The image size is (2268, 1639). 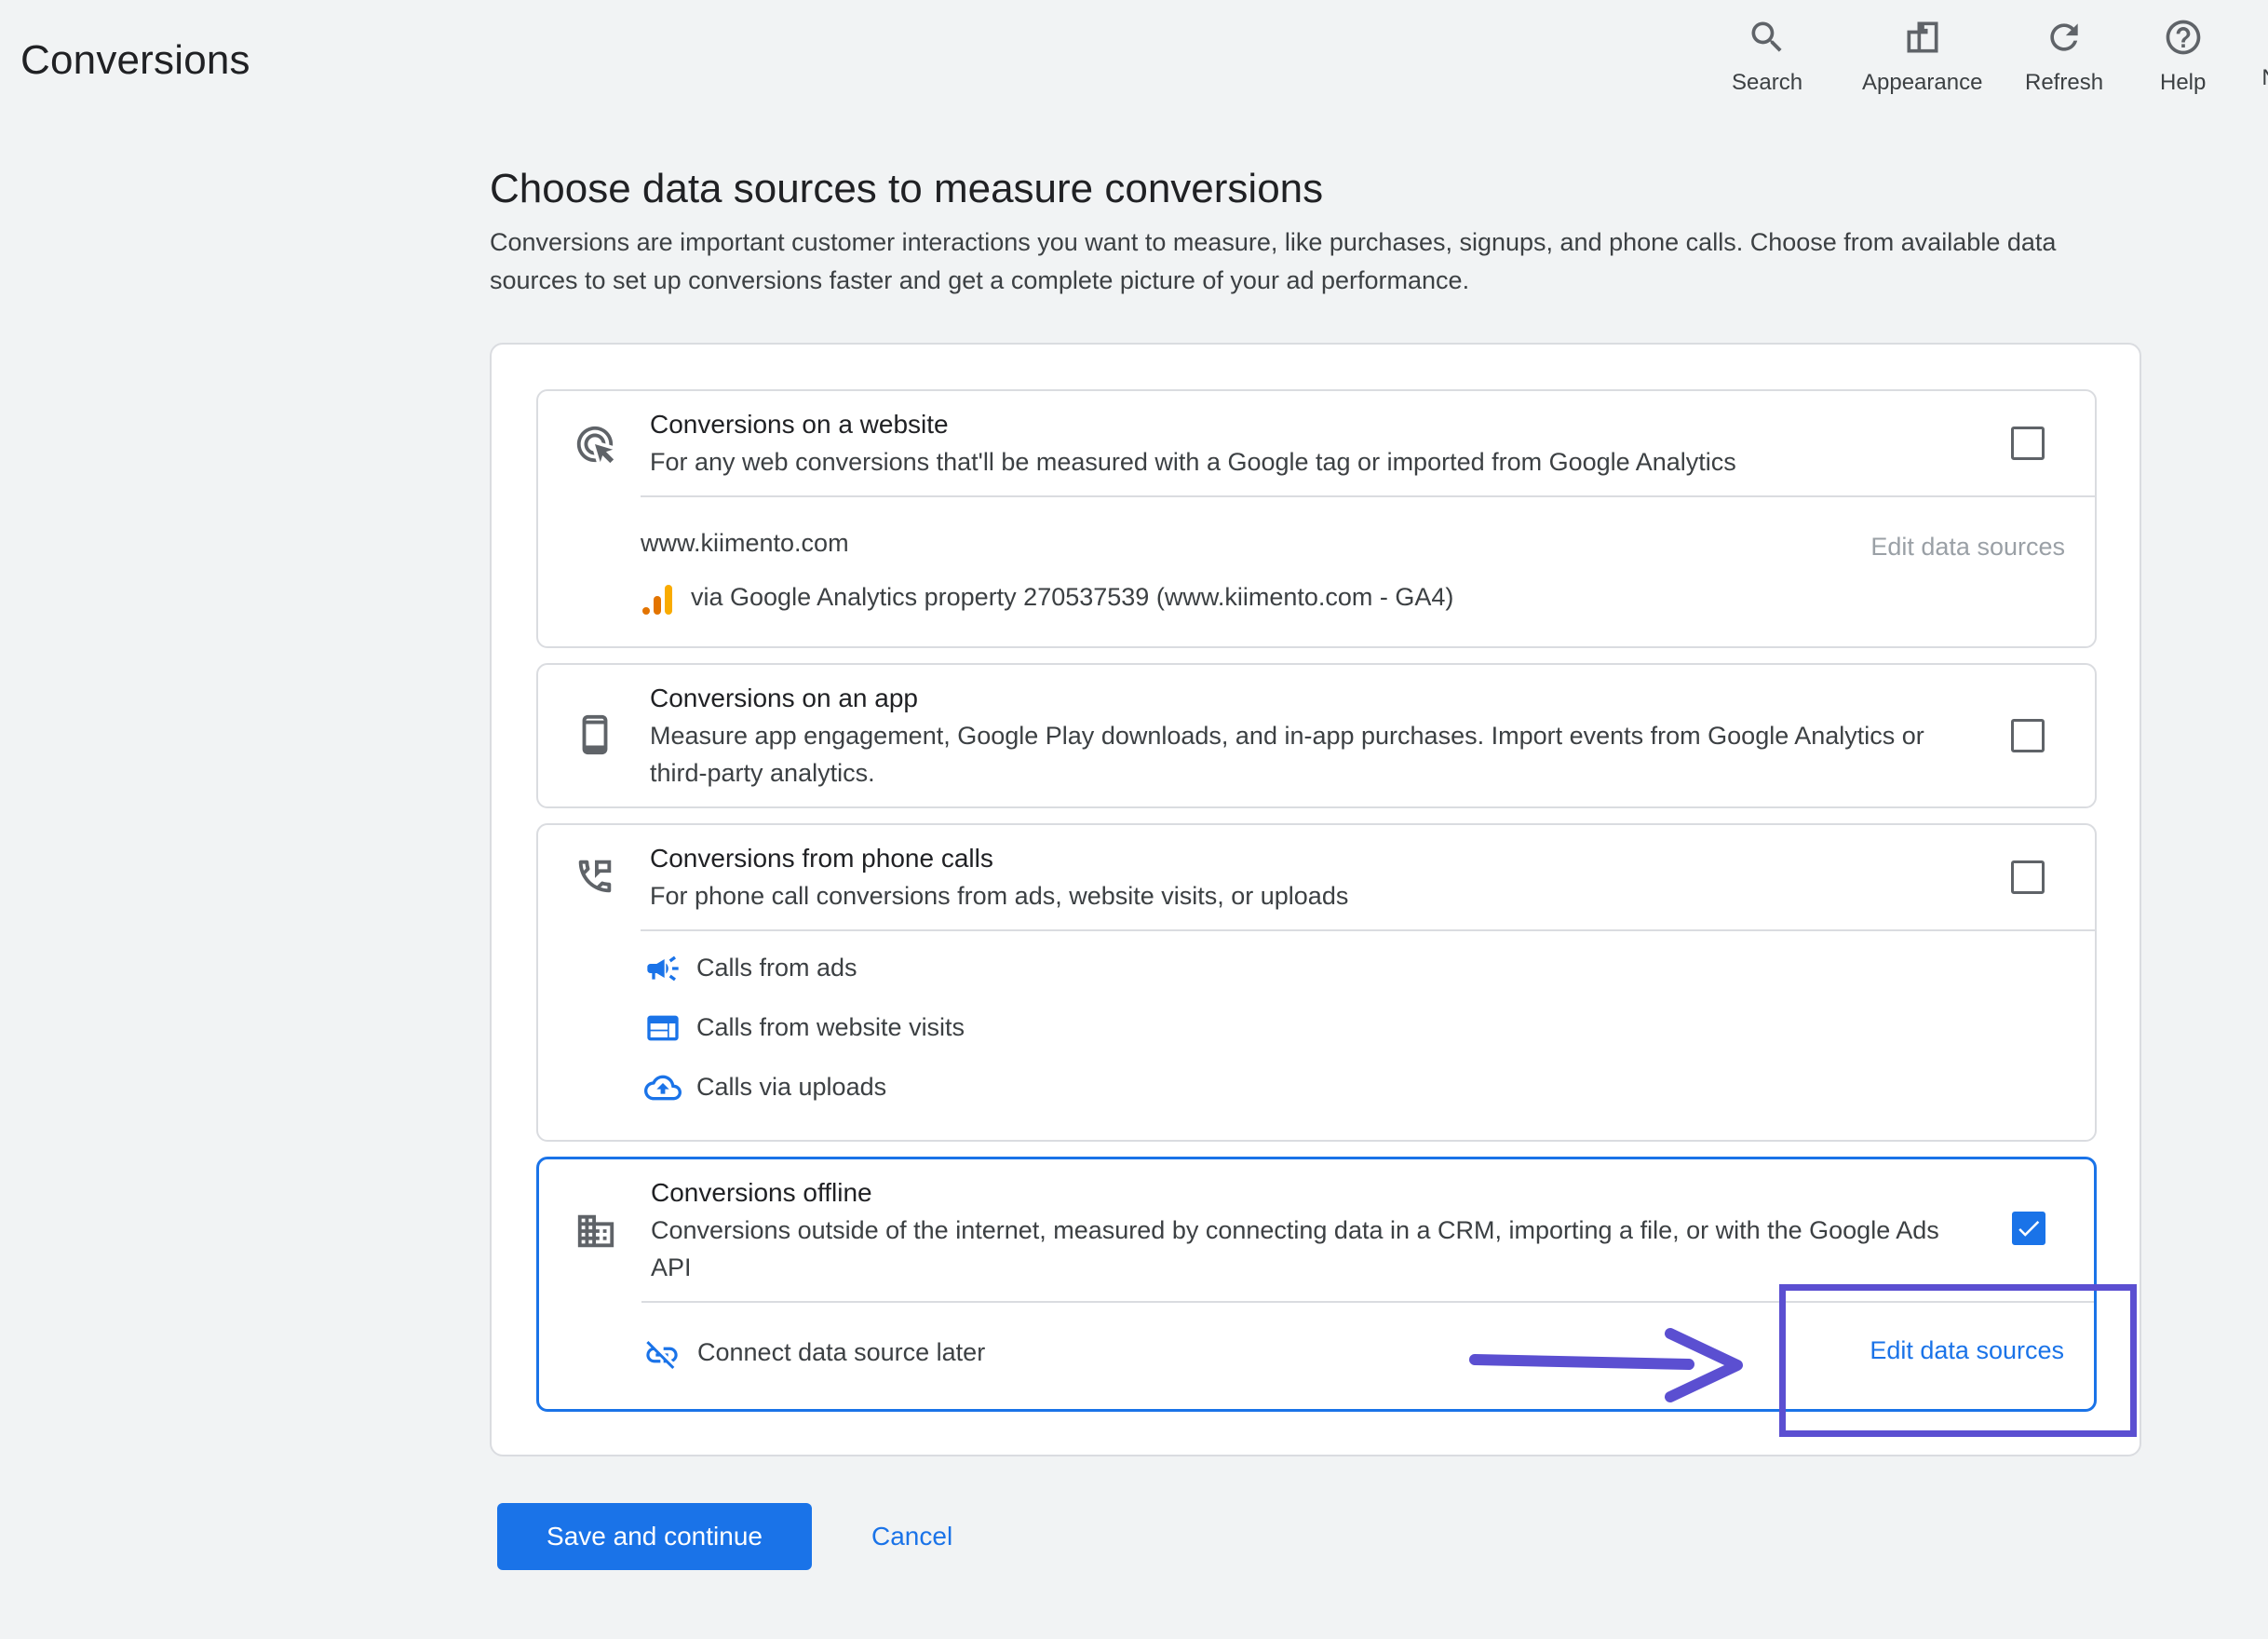 I want to click on cancel-button: Cancel, so click(x=911, y=1537).